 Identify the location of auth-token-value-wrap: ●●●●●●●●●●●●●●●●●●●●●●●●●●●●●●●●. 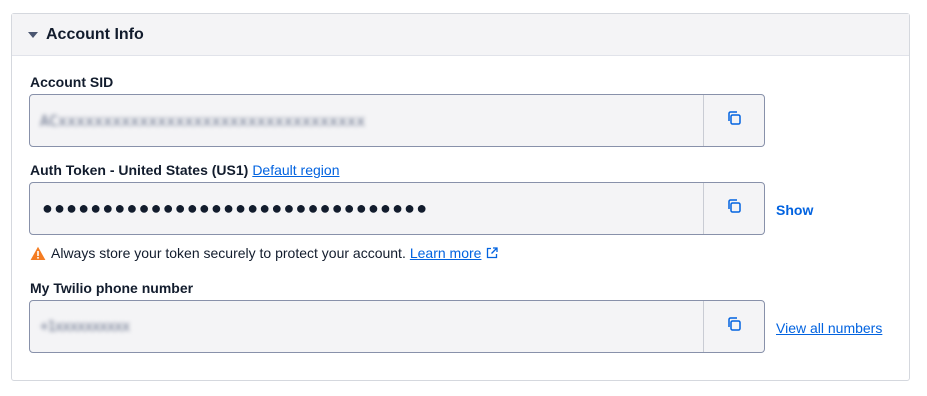
(366, 208).